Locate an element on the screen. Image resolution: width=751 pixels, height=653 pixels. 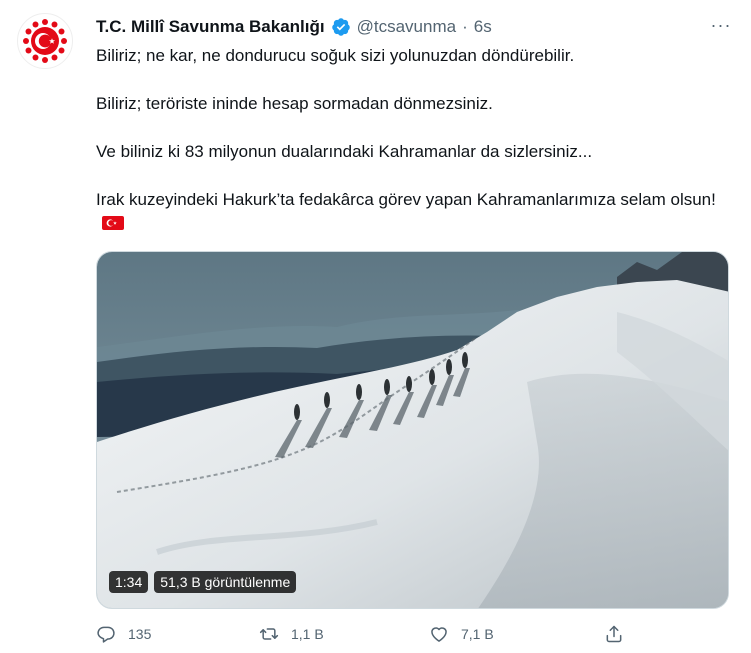
like-button: 7,1 B is located at coordinates (461, 634).